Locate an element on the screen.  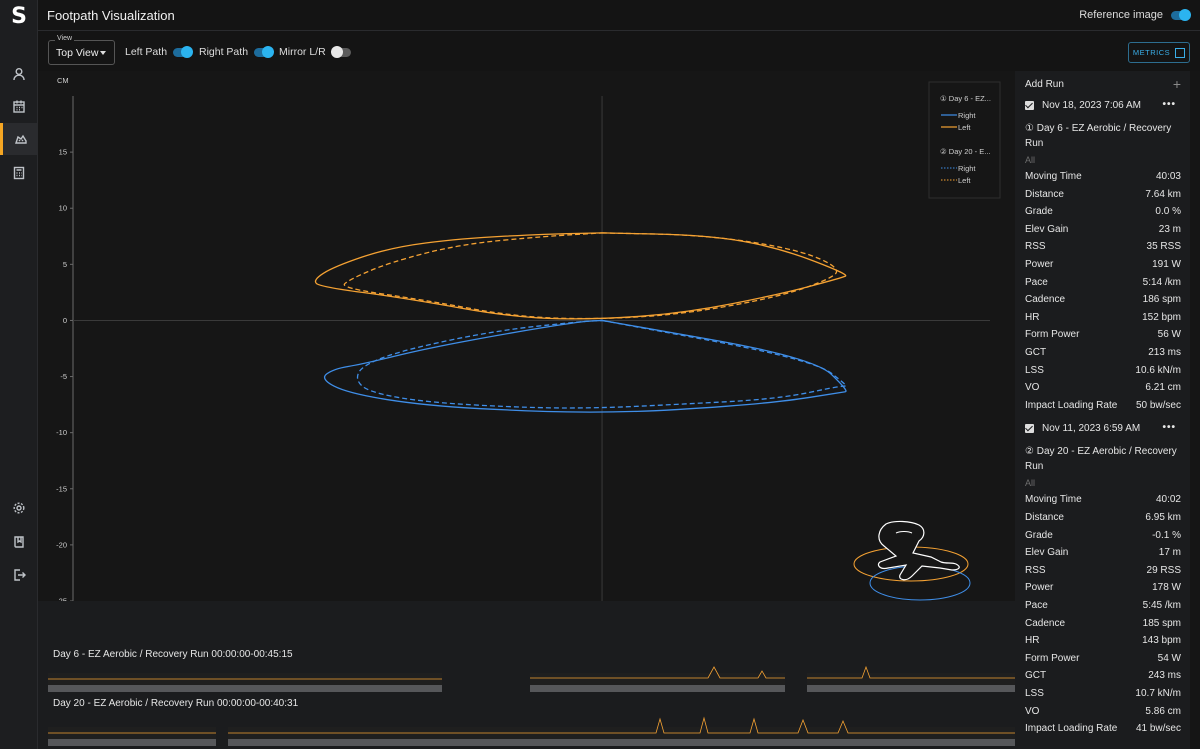
metric-value: 213 ms is located at coordinates (1164, 352).